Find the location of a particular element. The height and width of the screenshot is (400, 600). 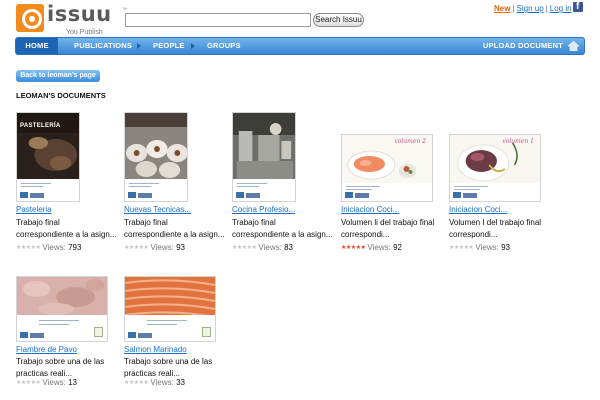

issuu-logo: issuu ™ You Publish is located at coordinates (71, 19).